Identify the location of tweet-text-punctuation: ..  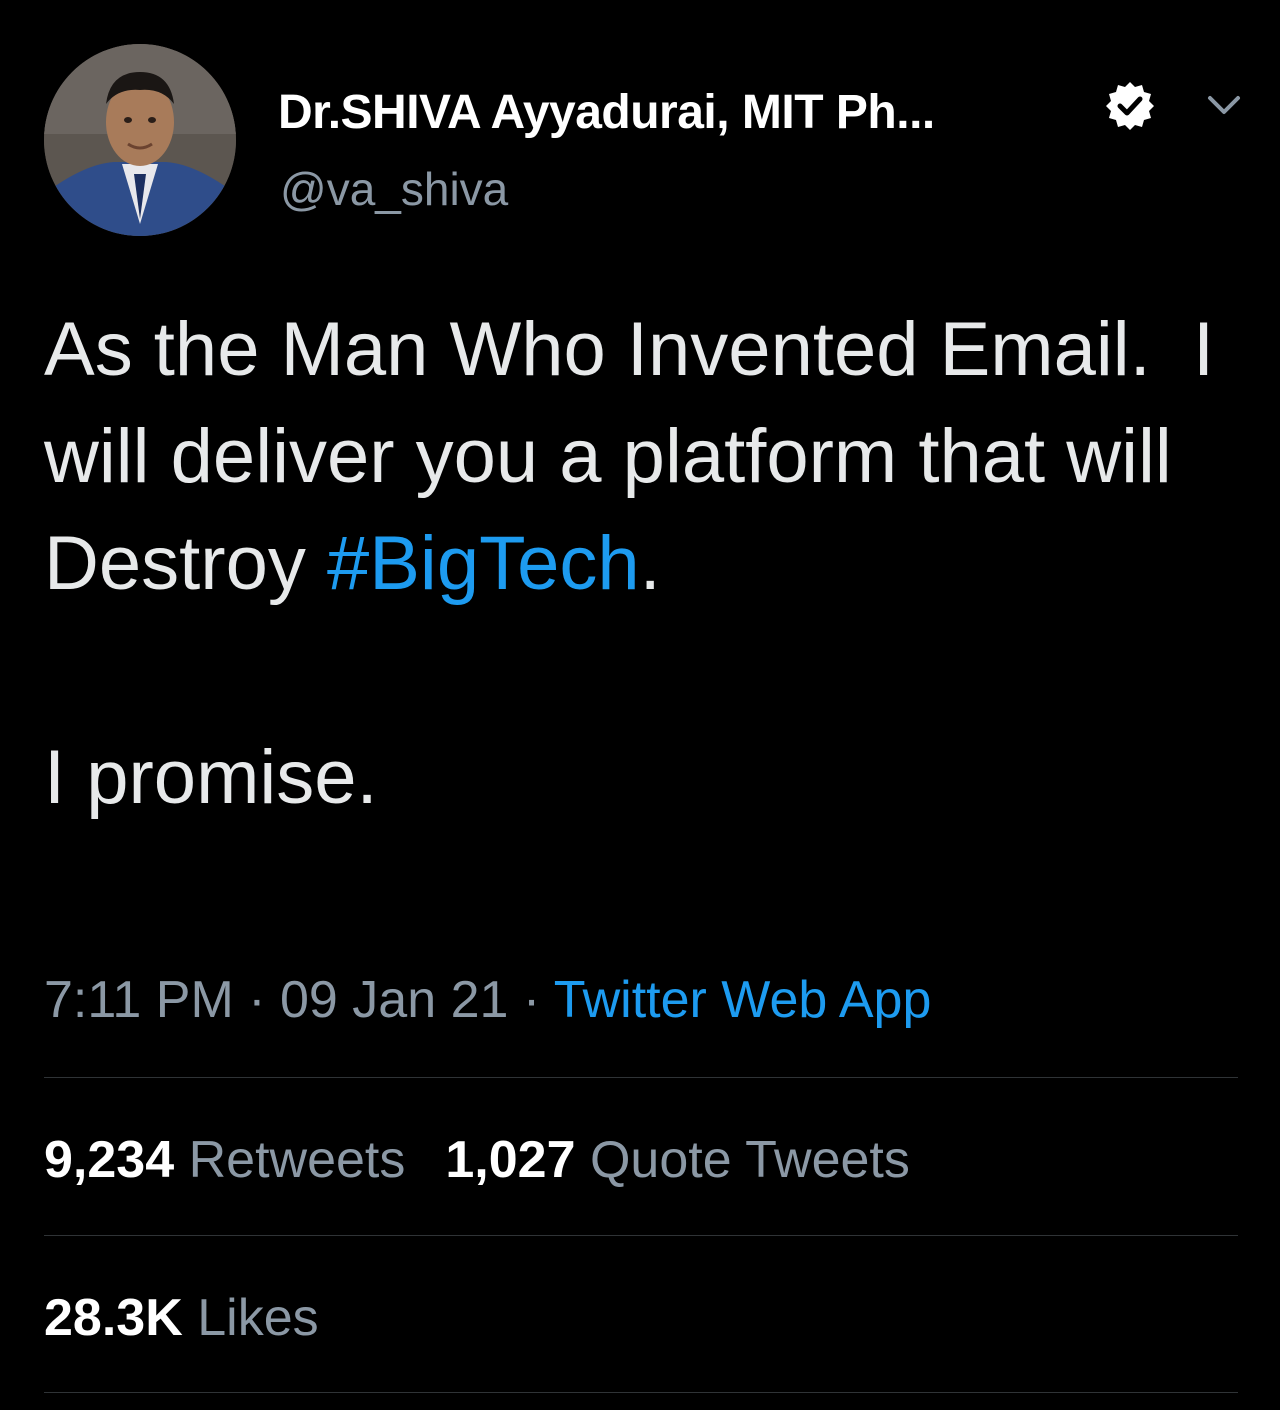
(650, 563).